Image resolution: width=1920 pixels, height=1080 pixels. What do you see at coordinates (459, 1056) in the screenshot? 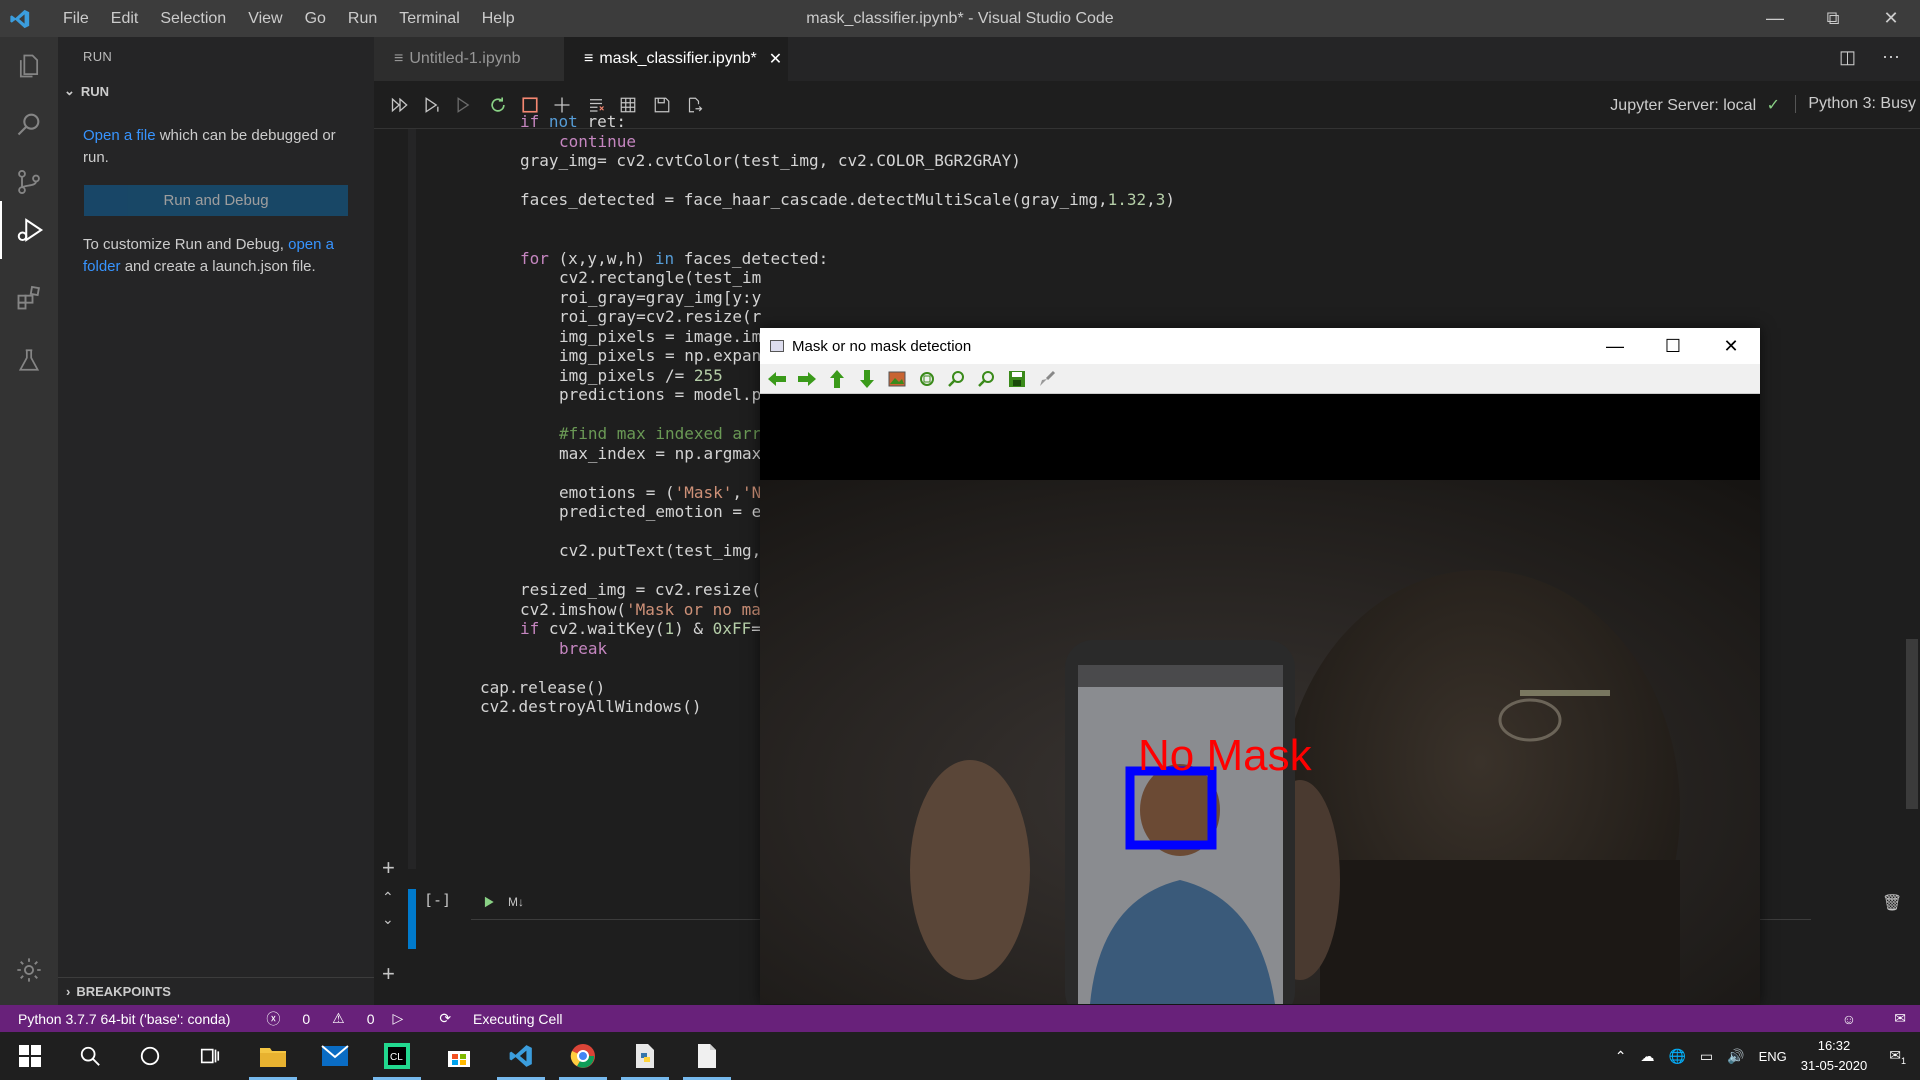
I see `store-icon` at bounding box center [459, 1056].